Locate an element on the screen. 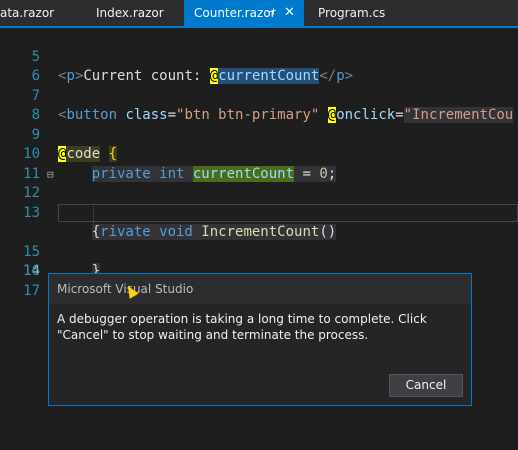 The width and height of the screenshot is (518, 450). code-line: 13 { is located at coordinates (259, 212).